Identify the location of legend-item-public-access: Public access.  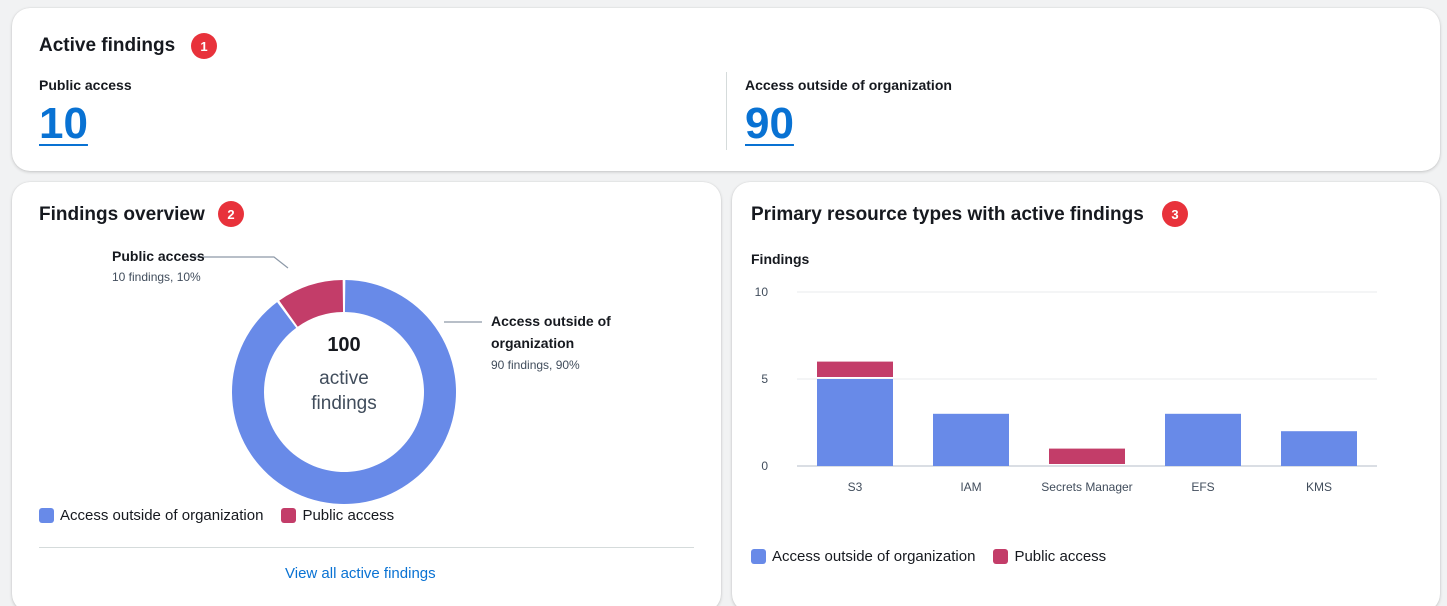
(337, 515).